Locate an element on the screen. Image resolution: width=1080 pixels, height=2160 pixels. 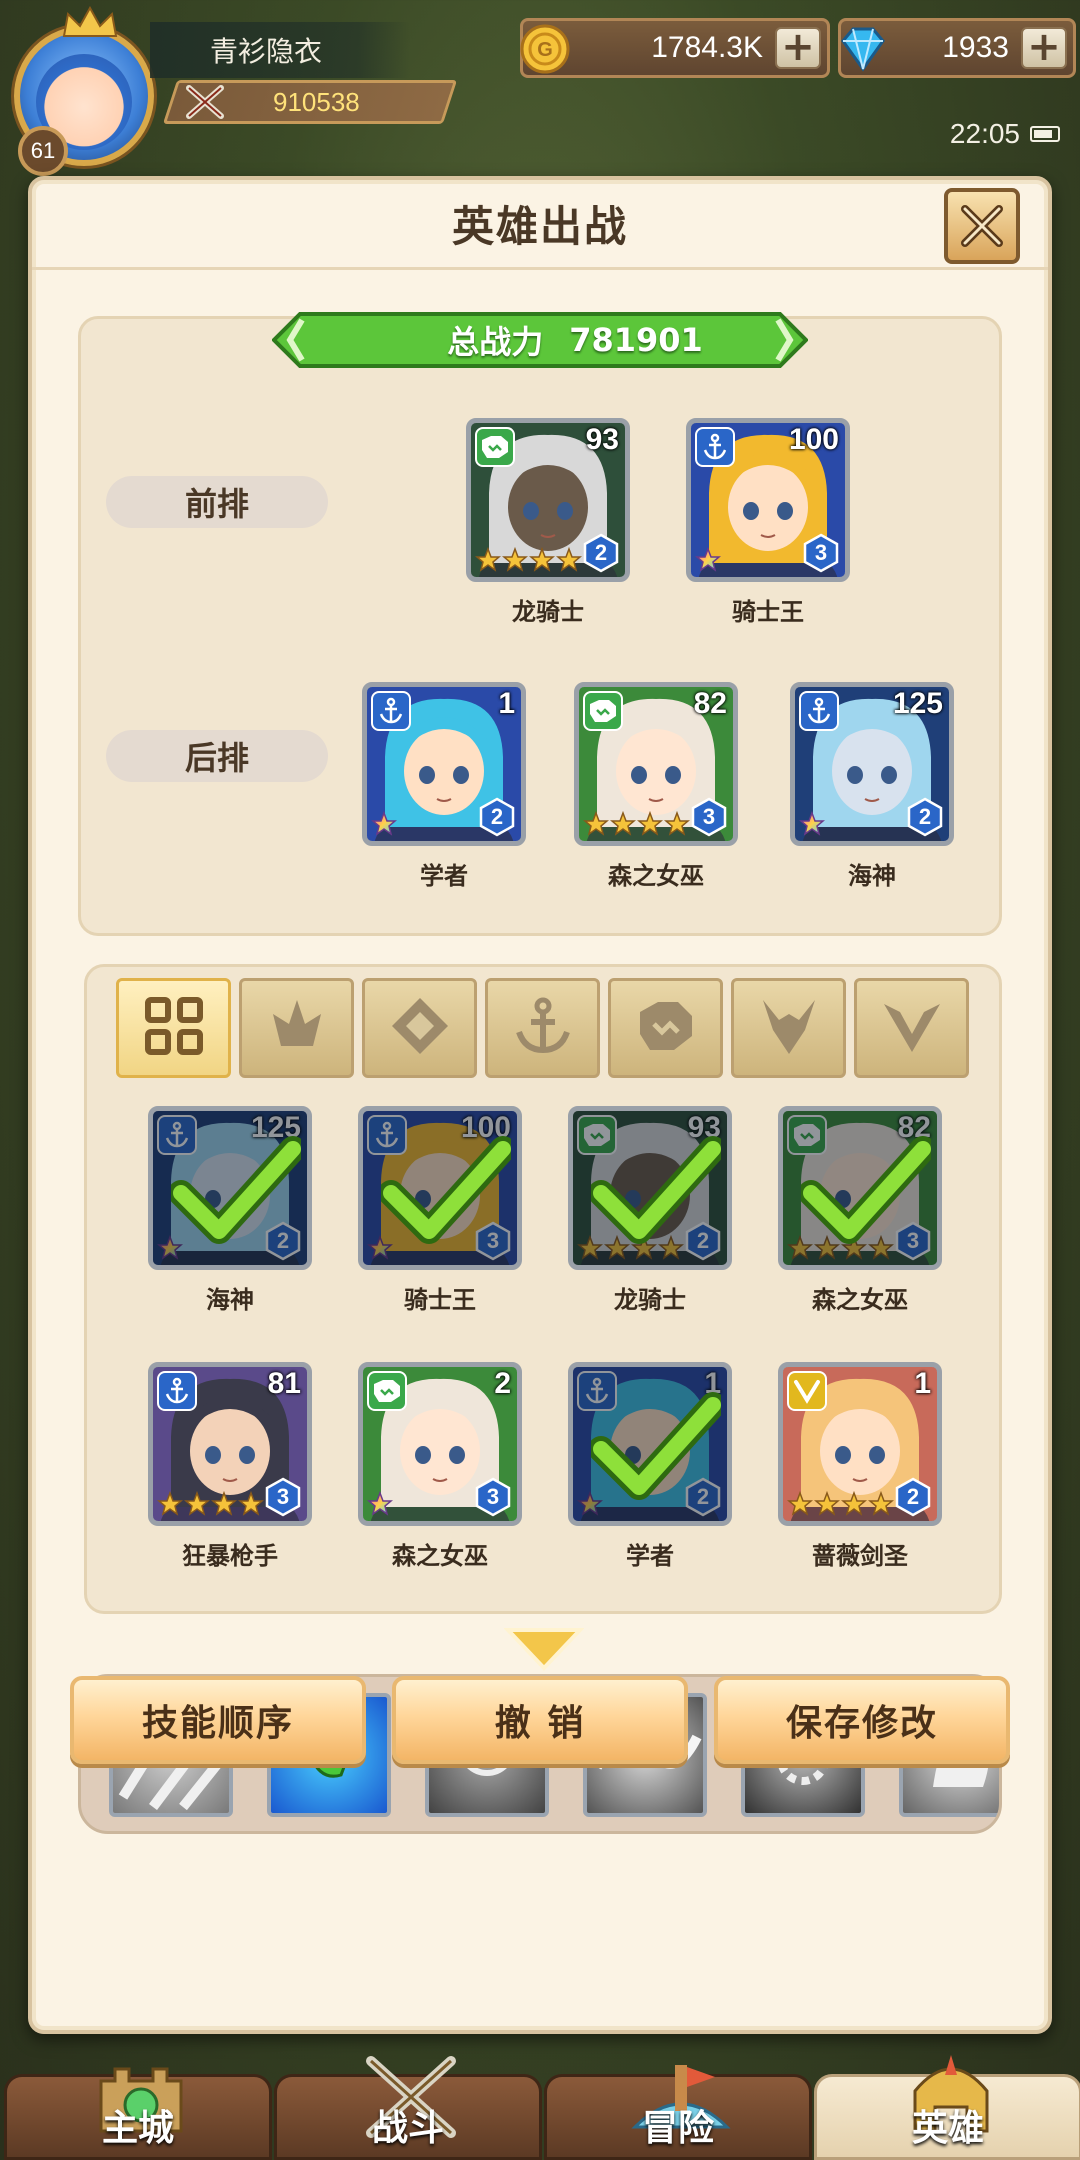
nav-tab-label: 英雄 is located at coordinates (947, 2128).